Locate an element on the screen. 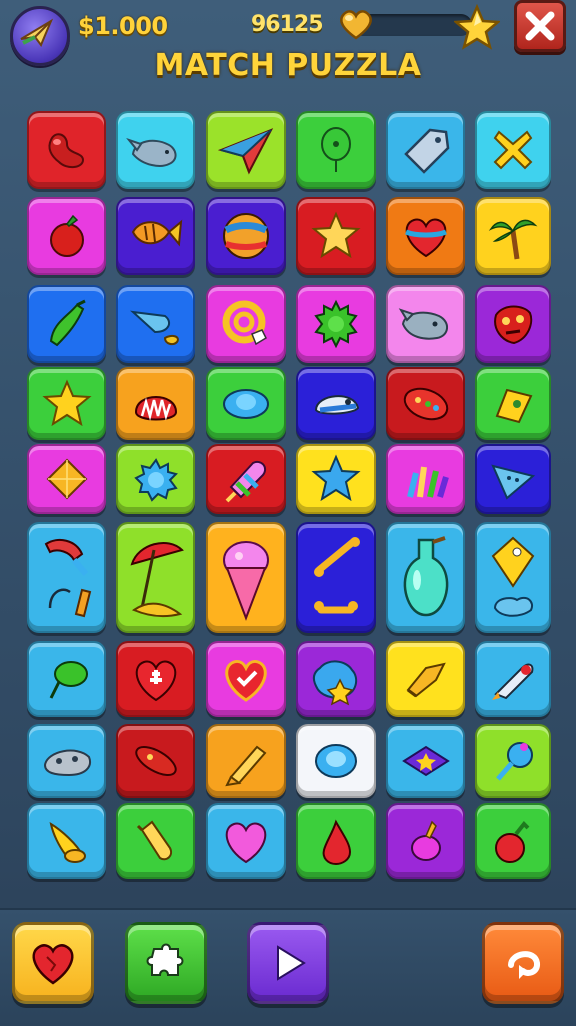  tile-ice-cream is located at coordinates (246, 577).